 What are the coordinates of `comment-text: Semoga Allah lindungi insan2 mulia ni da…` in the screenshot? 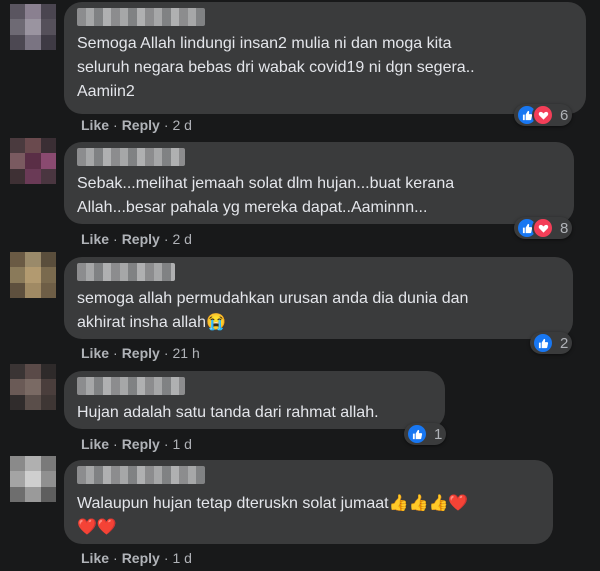 It's located at (276, 67).